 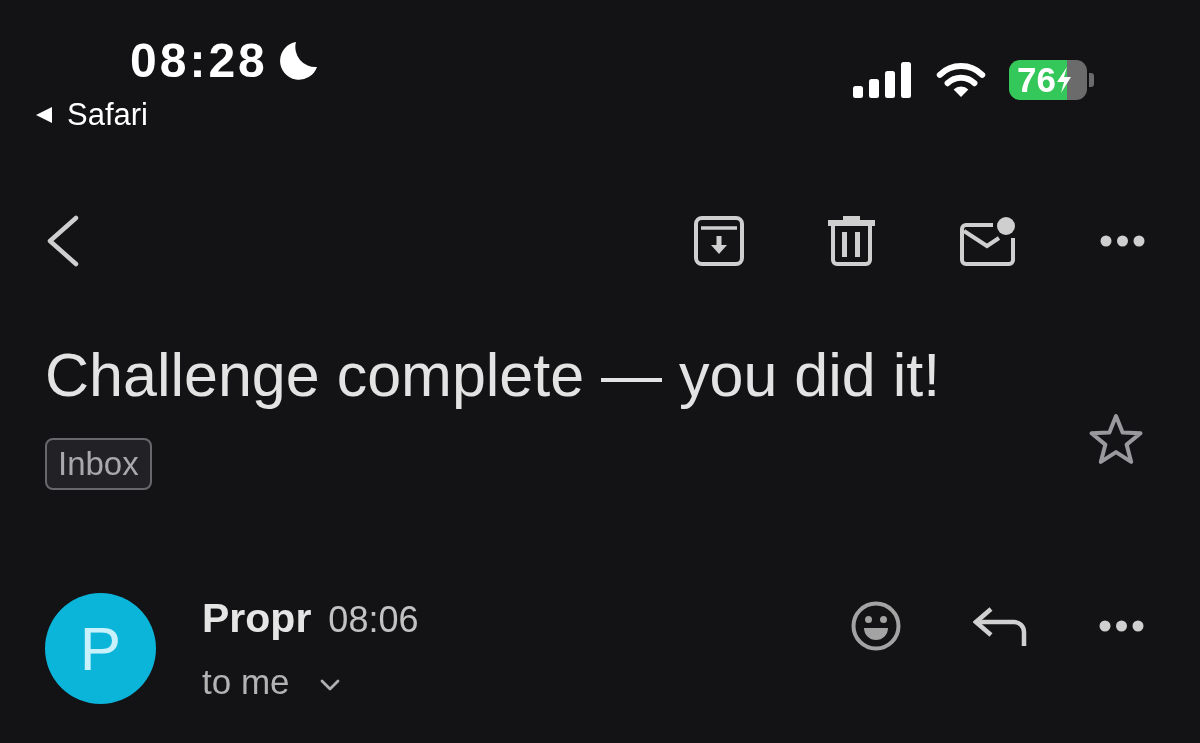 What do you see at coordinates (44, 115) in the screenshot?
I see `back-triangle-icon` at bounding box center [44, 115].